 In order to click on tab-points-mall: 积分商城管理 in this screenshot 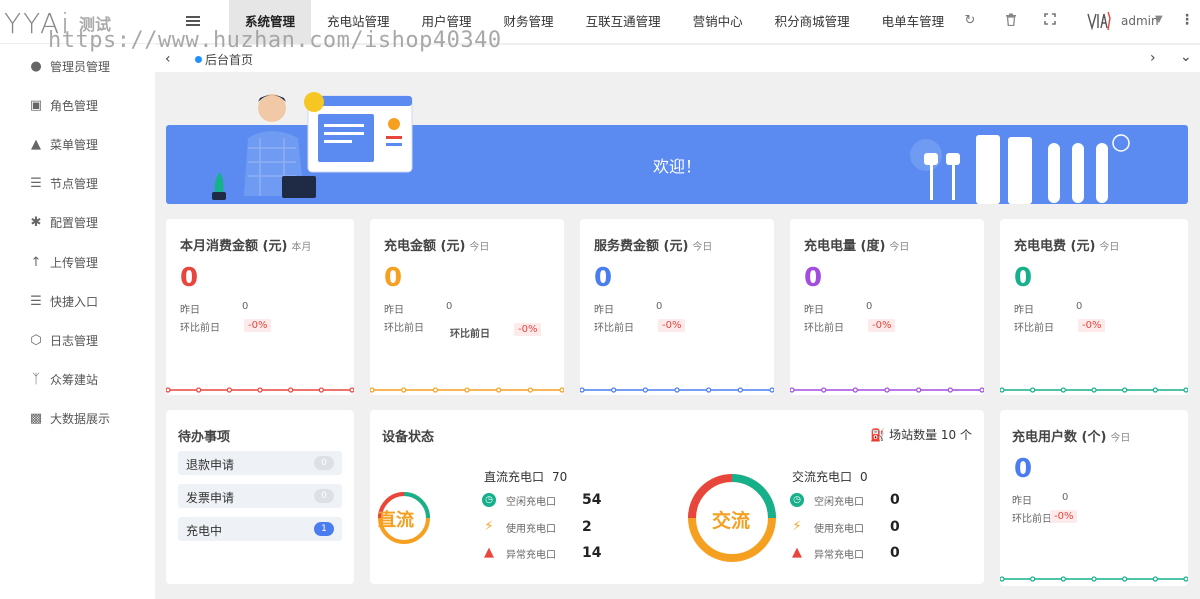, I will do `click(812, 22)`.